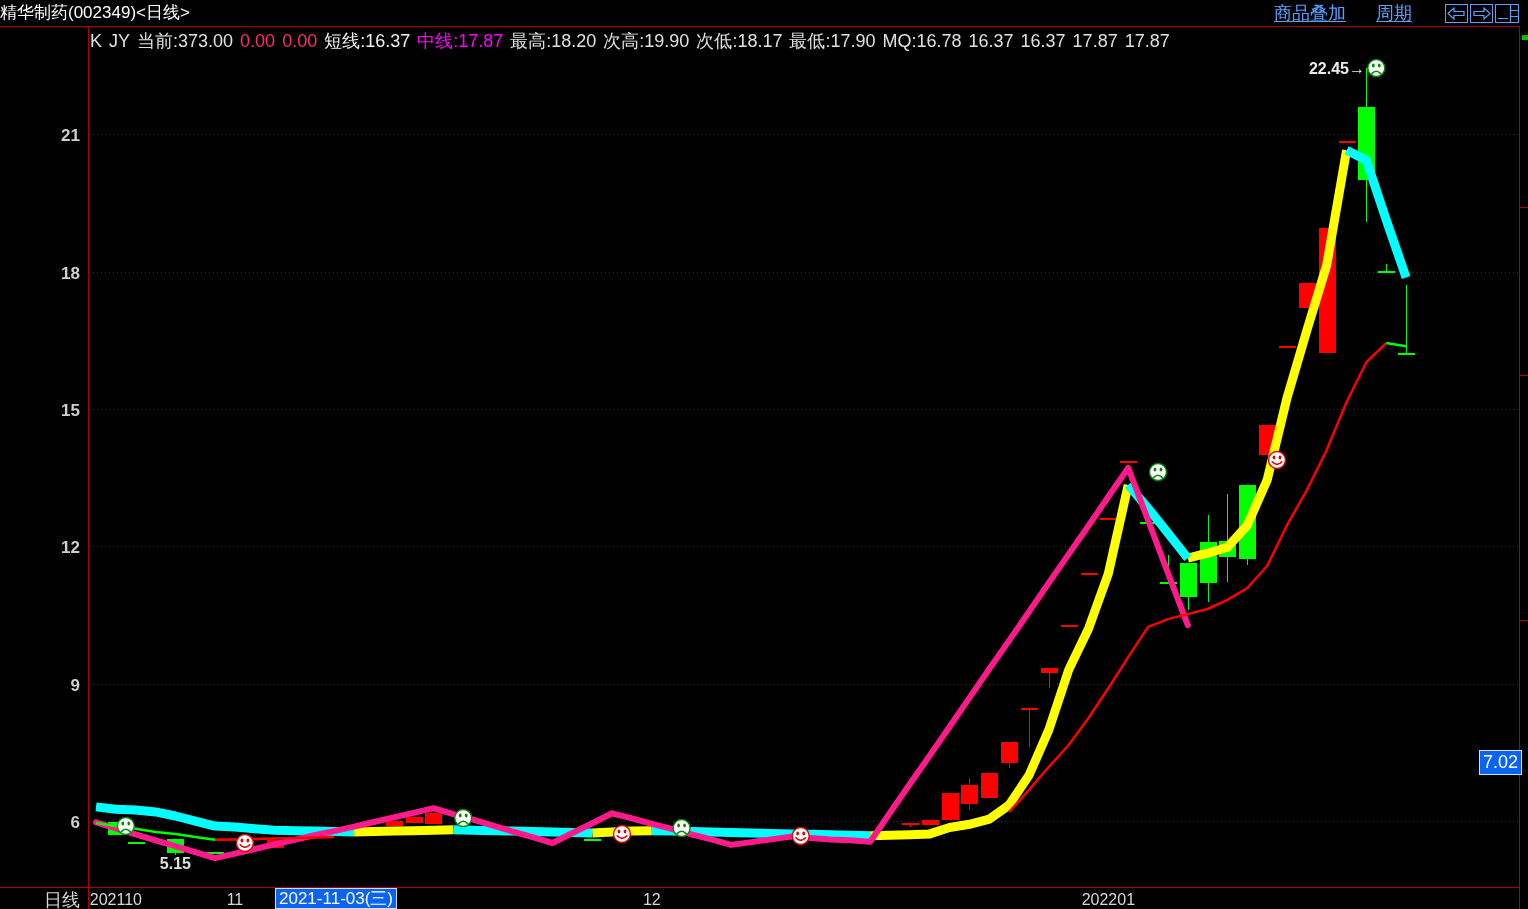 Image resolution: width=1528 pixels, height=909 pixels. Describe the element at coordinates (75, 822) in the screenshot. I see `axis-label: 6` at that location.